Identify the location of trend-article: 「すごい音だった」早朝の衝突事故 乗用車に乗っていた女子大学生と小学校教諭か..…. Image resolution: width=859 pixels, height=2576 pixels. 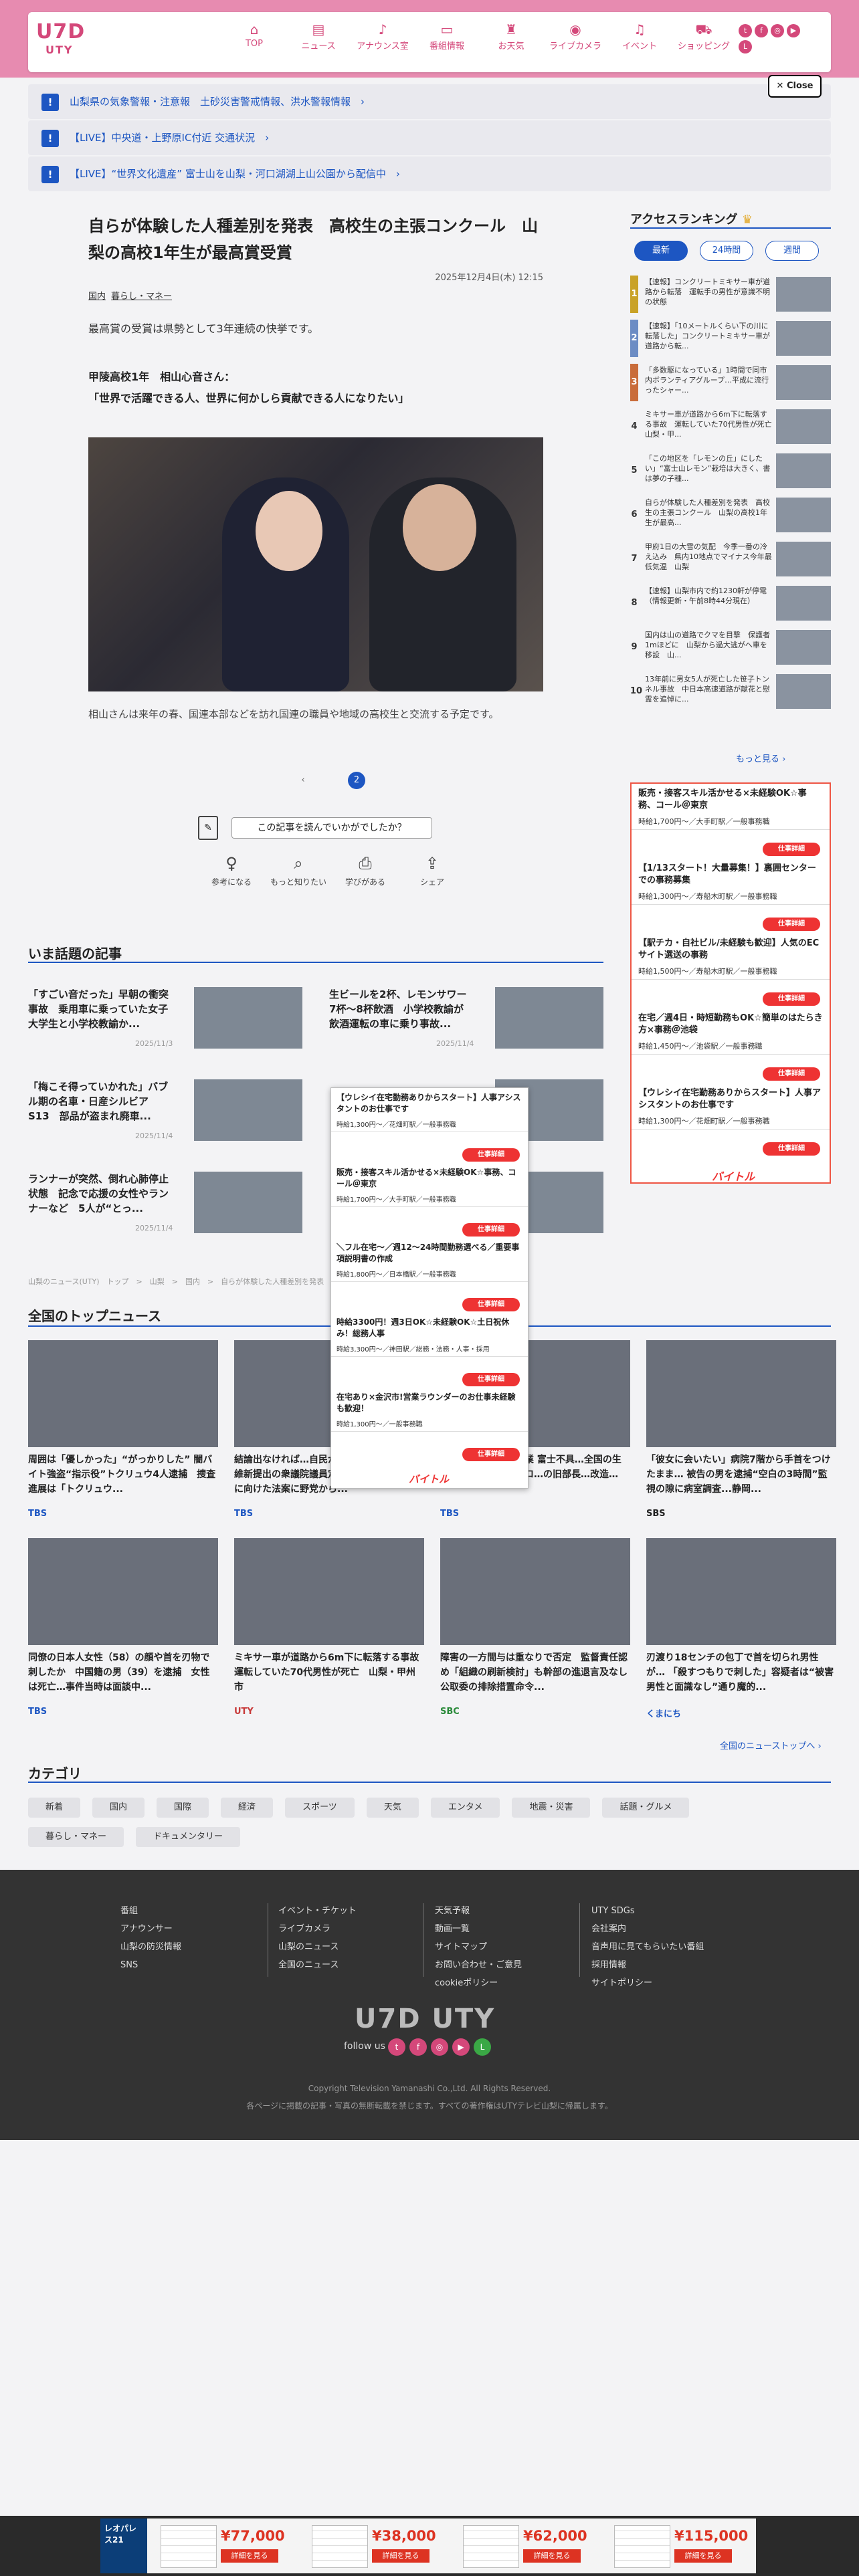
(165, 1020).